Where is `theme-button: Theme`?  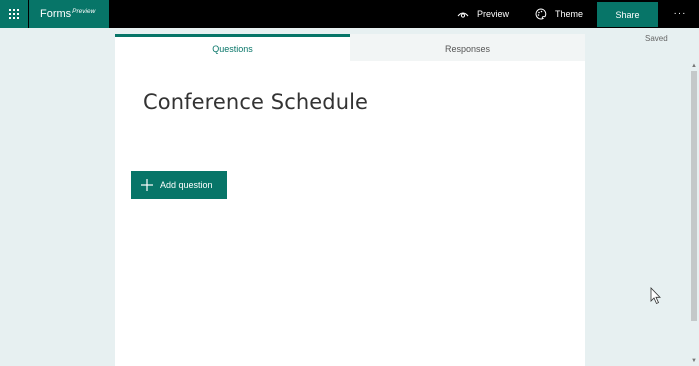
theme-button: Theme is located at coordinates (558, 14).